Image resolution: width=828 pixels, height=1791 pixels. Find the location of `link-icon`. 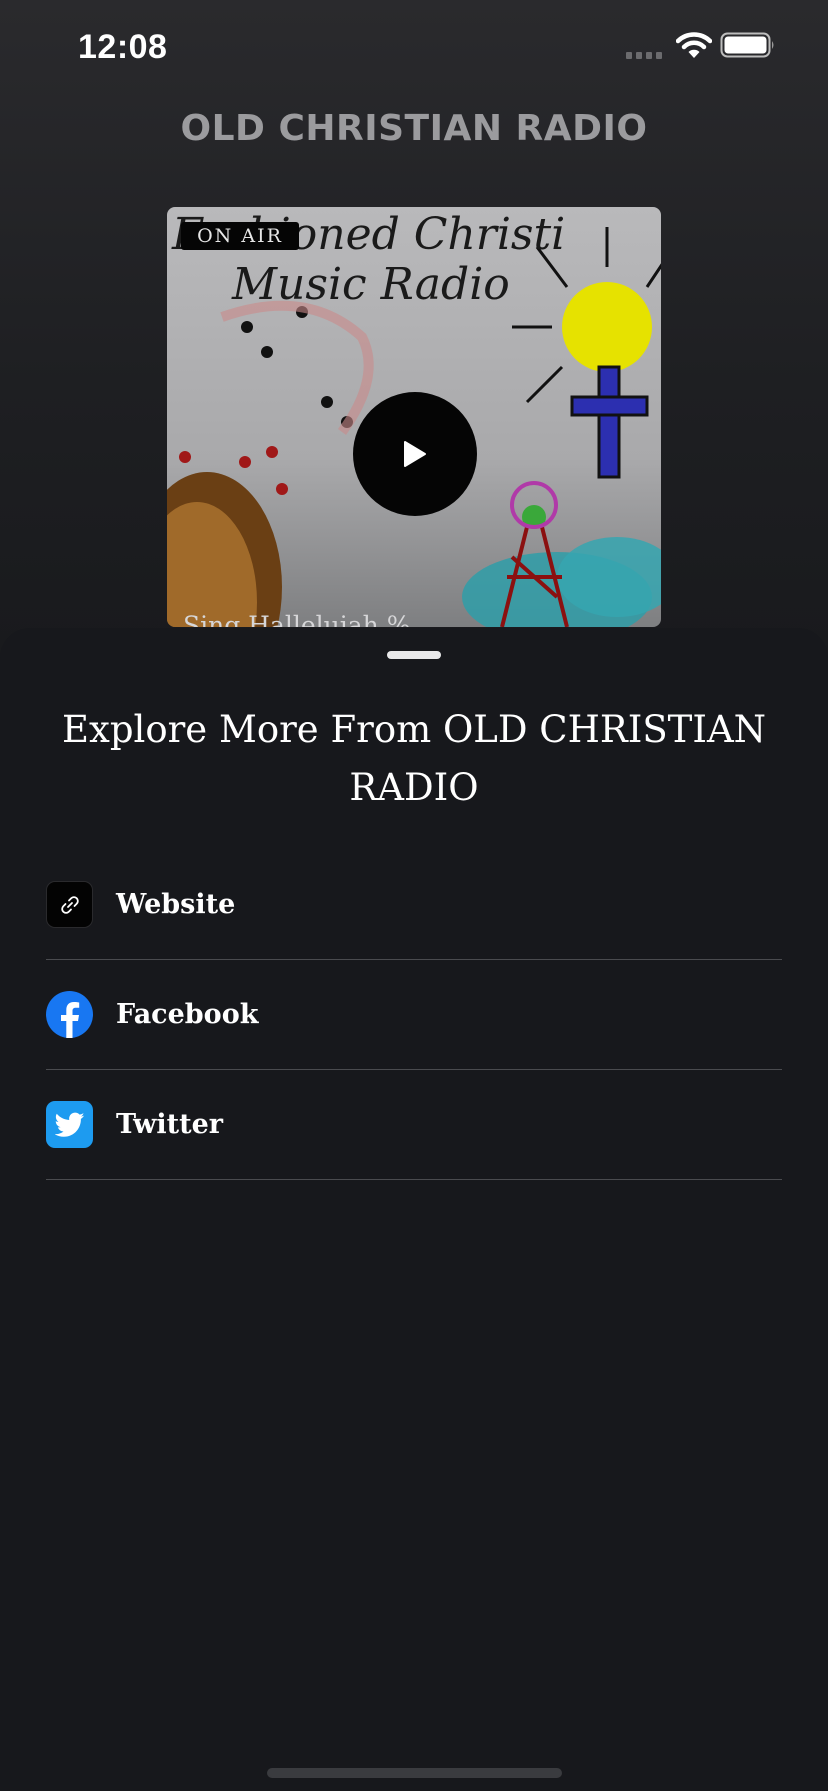

link-icon is located at coordinates (69, 904).